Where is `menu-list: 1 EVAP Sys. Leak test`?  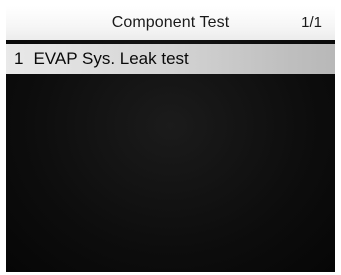
menu-list: 1 EVAP Sys. Leak test is located at coordinates (170, 59).